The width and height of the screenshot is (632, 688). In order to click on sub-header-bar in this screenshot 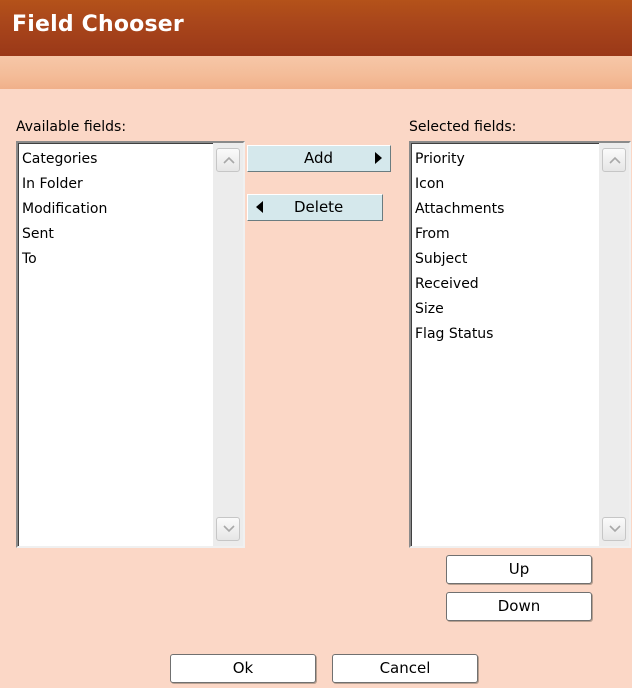, I will do `click(316, 72)`.